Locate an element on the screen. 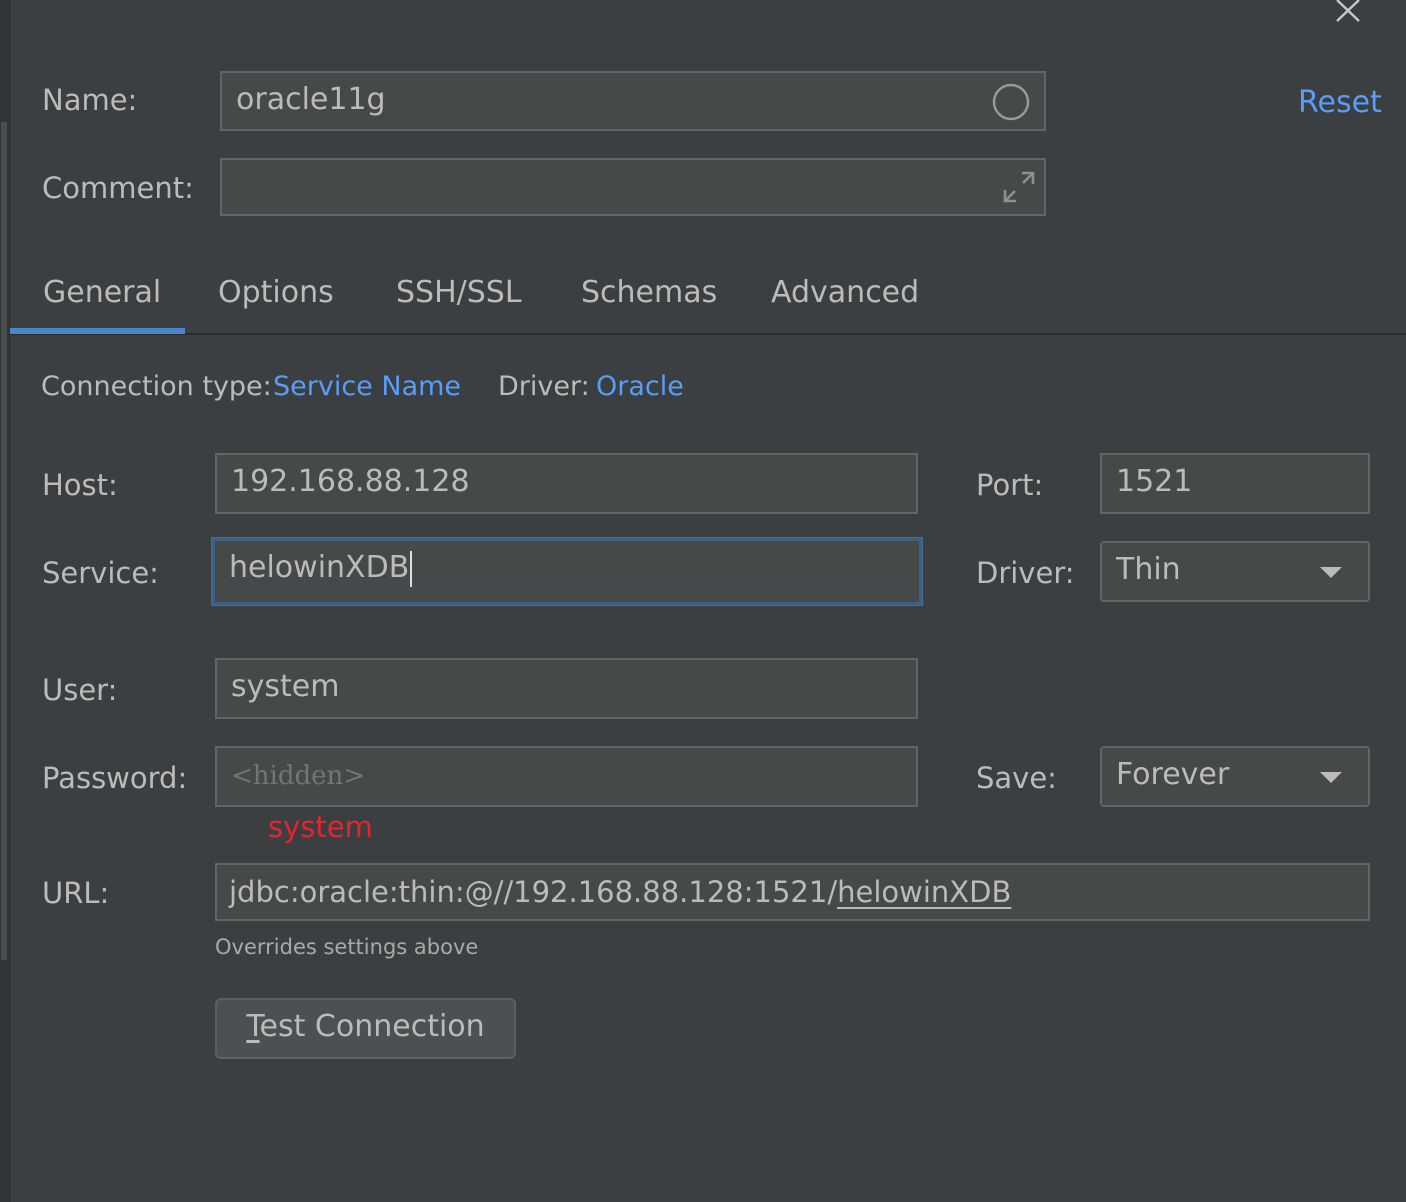 This screenshot has width=1406, height=1202. expand-icon is located at coordinates (1019, 187).